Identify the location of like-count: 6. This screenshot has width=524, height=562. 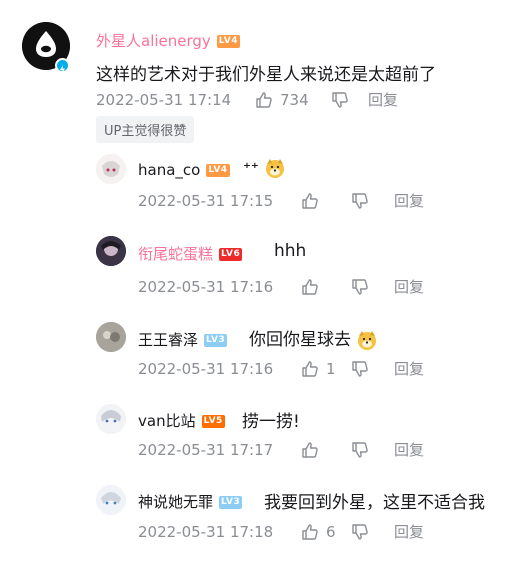
(331, 531).